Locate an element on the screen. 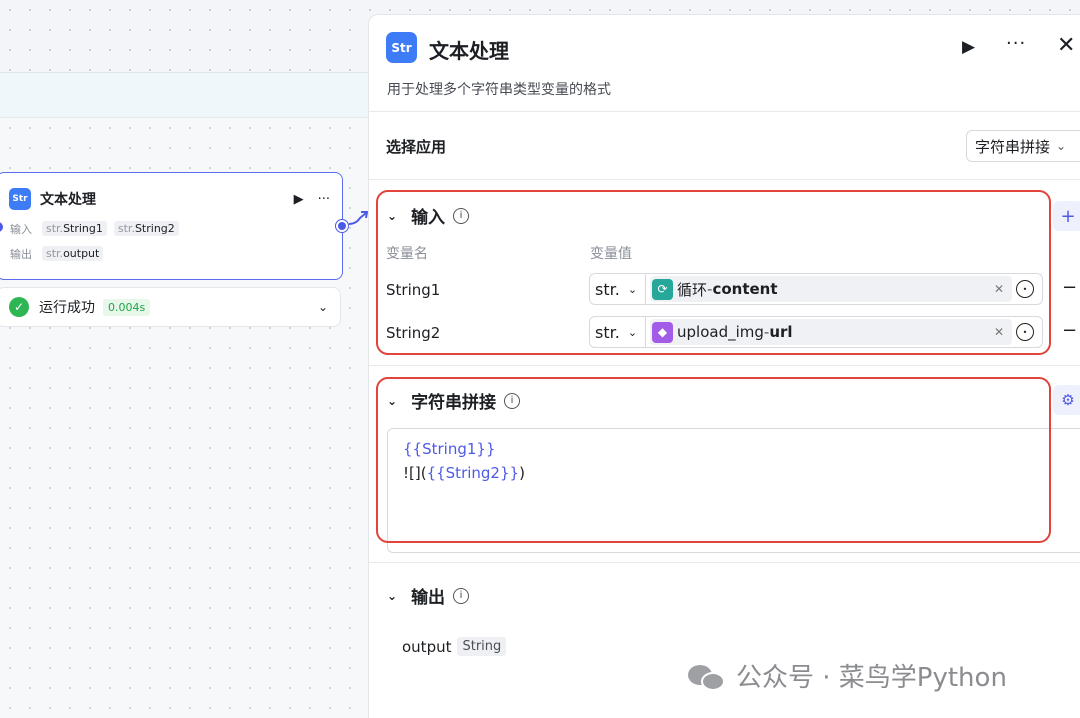 The height and width of the screenshot is (718, 1080). gear-icon: ⚙ is located at coordinates (1066, 400).